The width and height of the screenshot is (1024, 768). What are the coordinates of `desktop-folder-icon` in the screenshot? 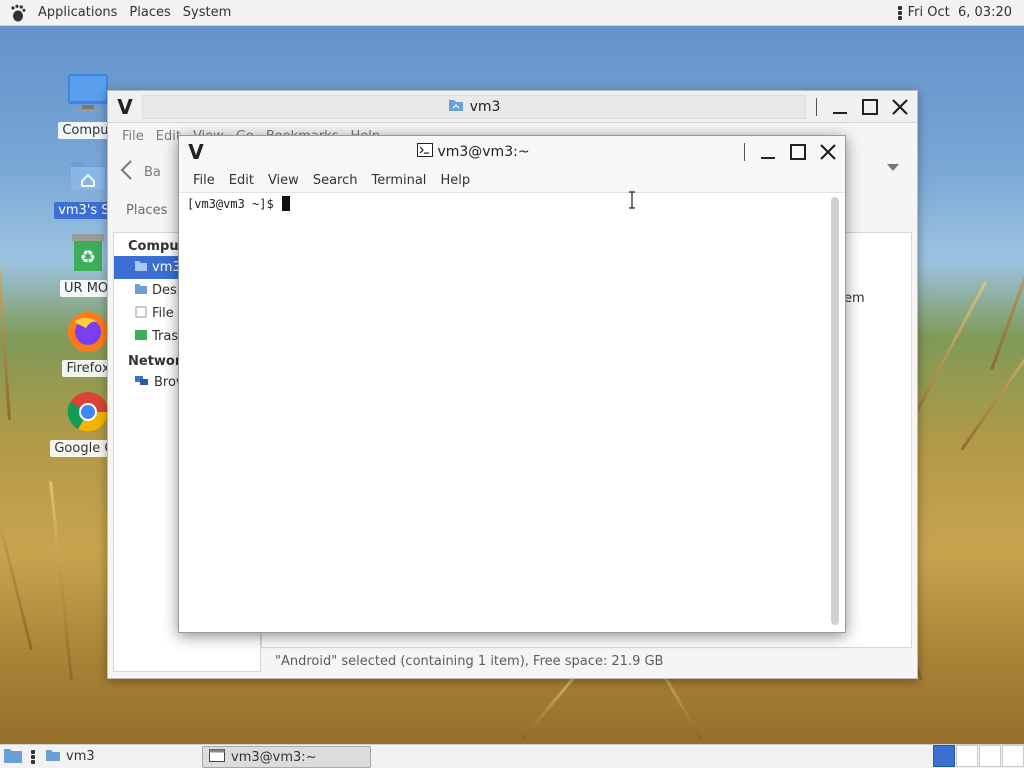 It's located at (141, 291).